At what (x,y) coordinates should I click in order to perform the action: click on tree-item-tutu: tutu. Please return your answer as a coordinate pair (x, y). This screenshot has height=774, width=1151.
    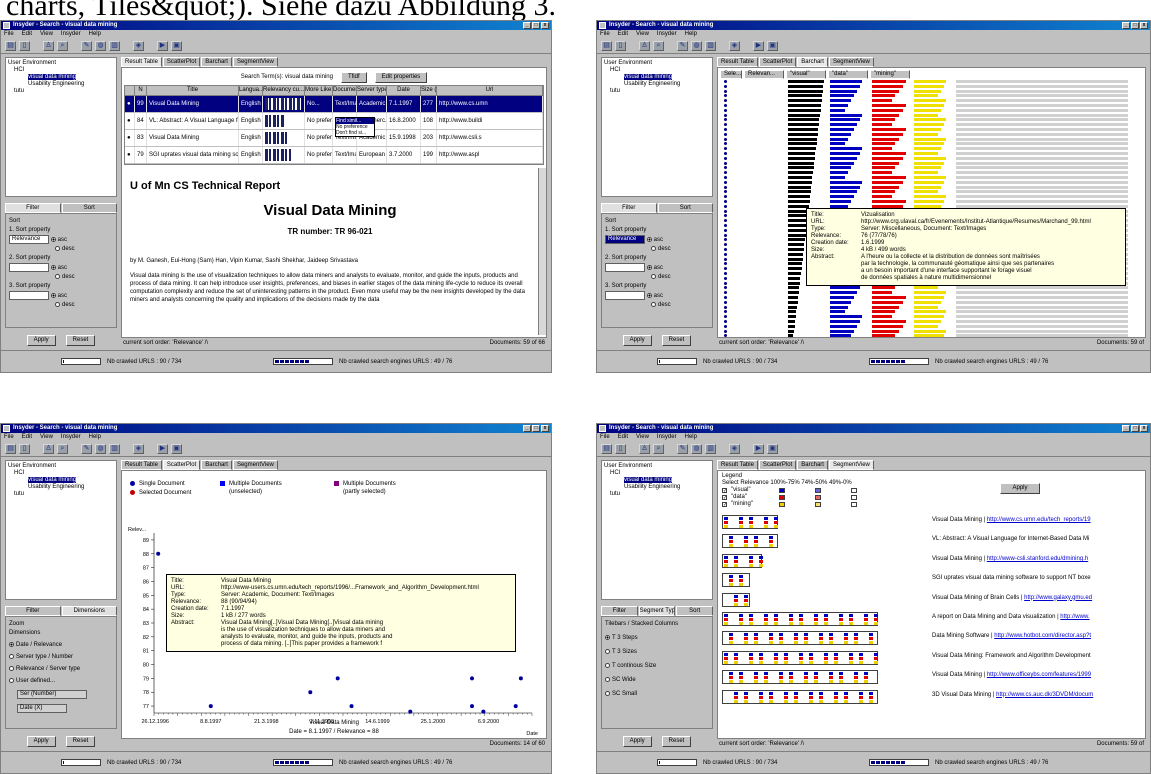
    Looking at the image, I should click on (61, 494).